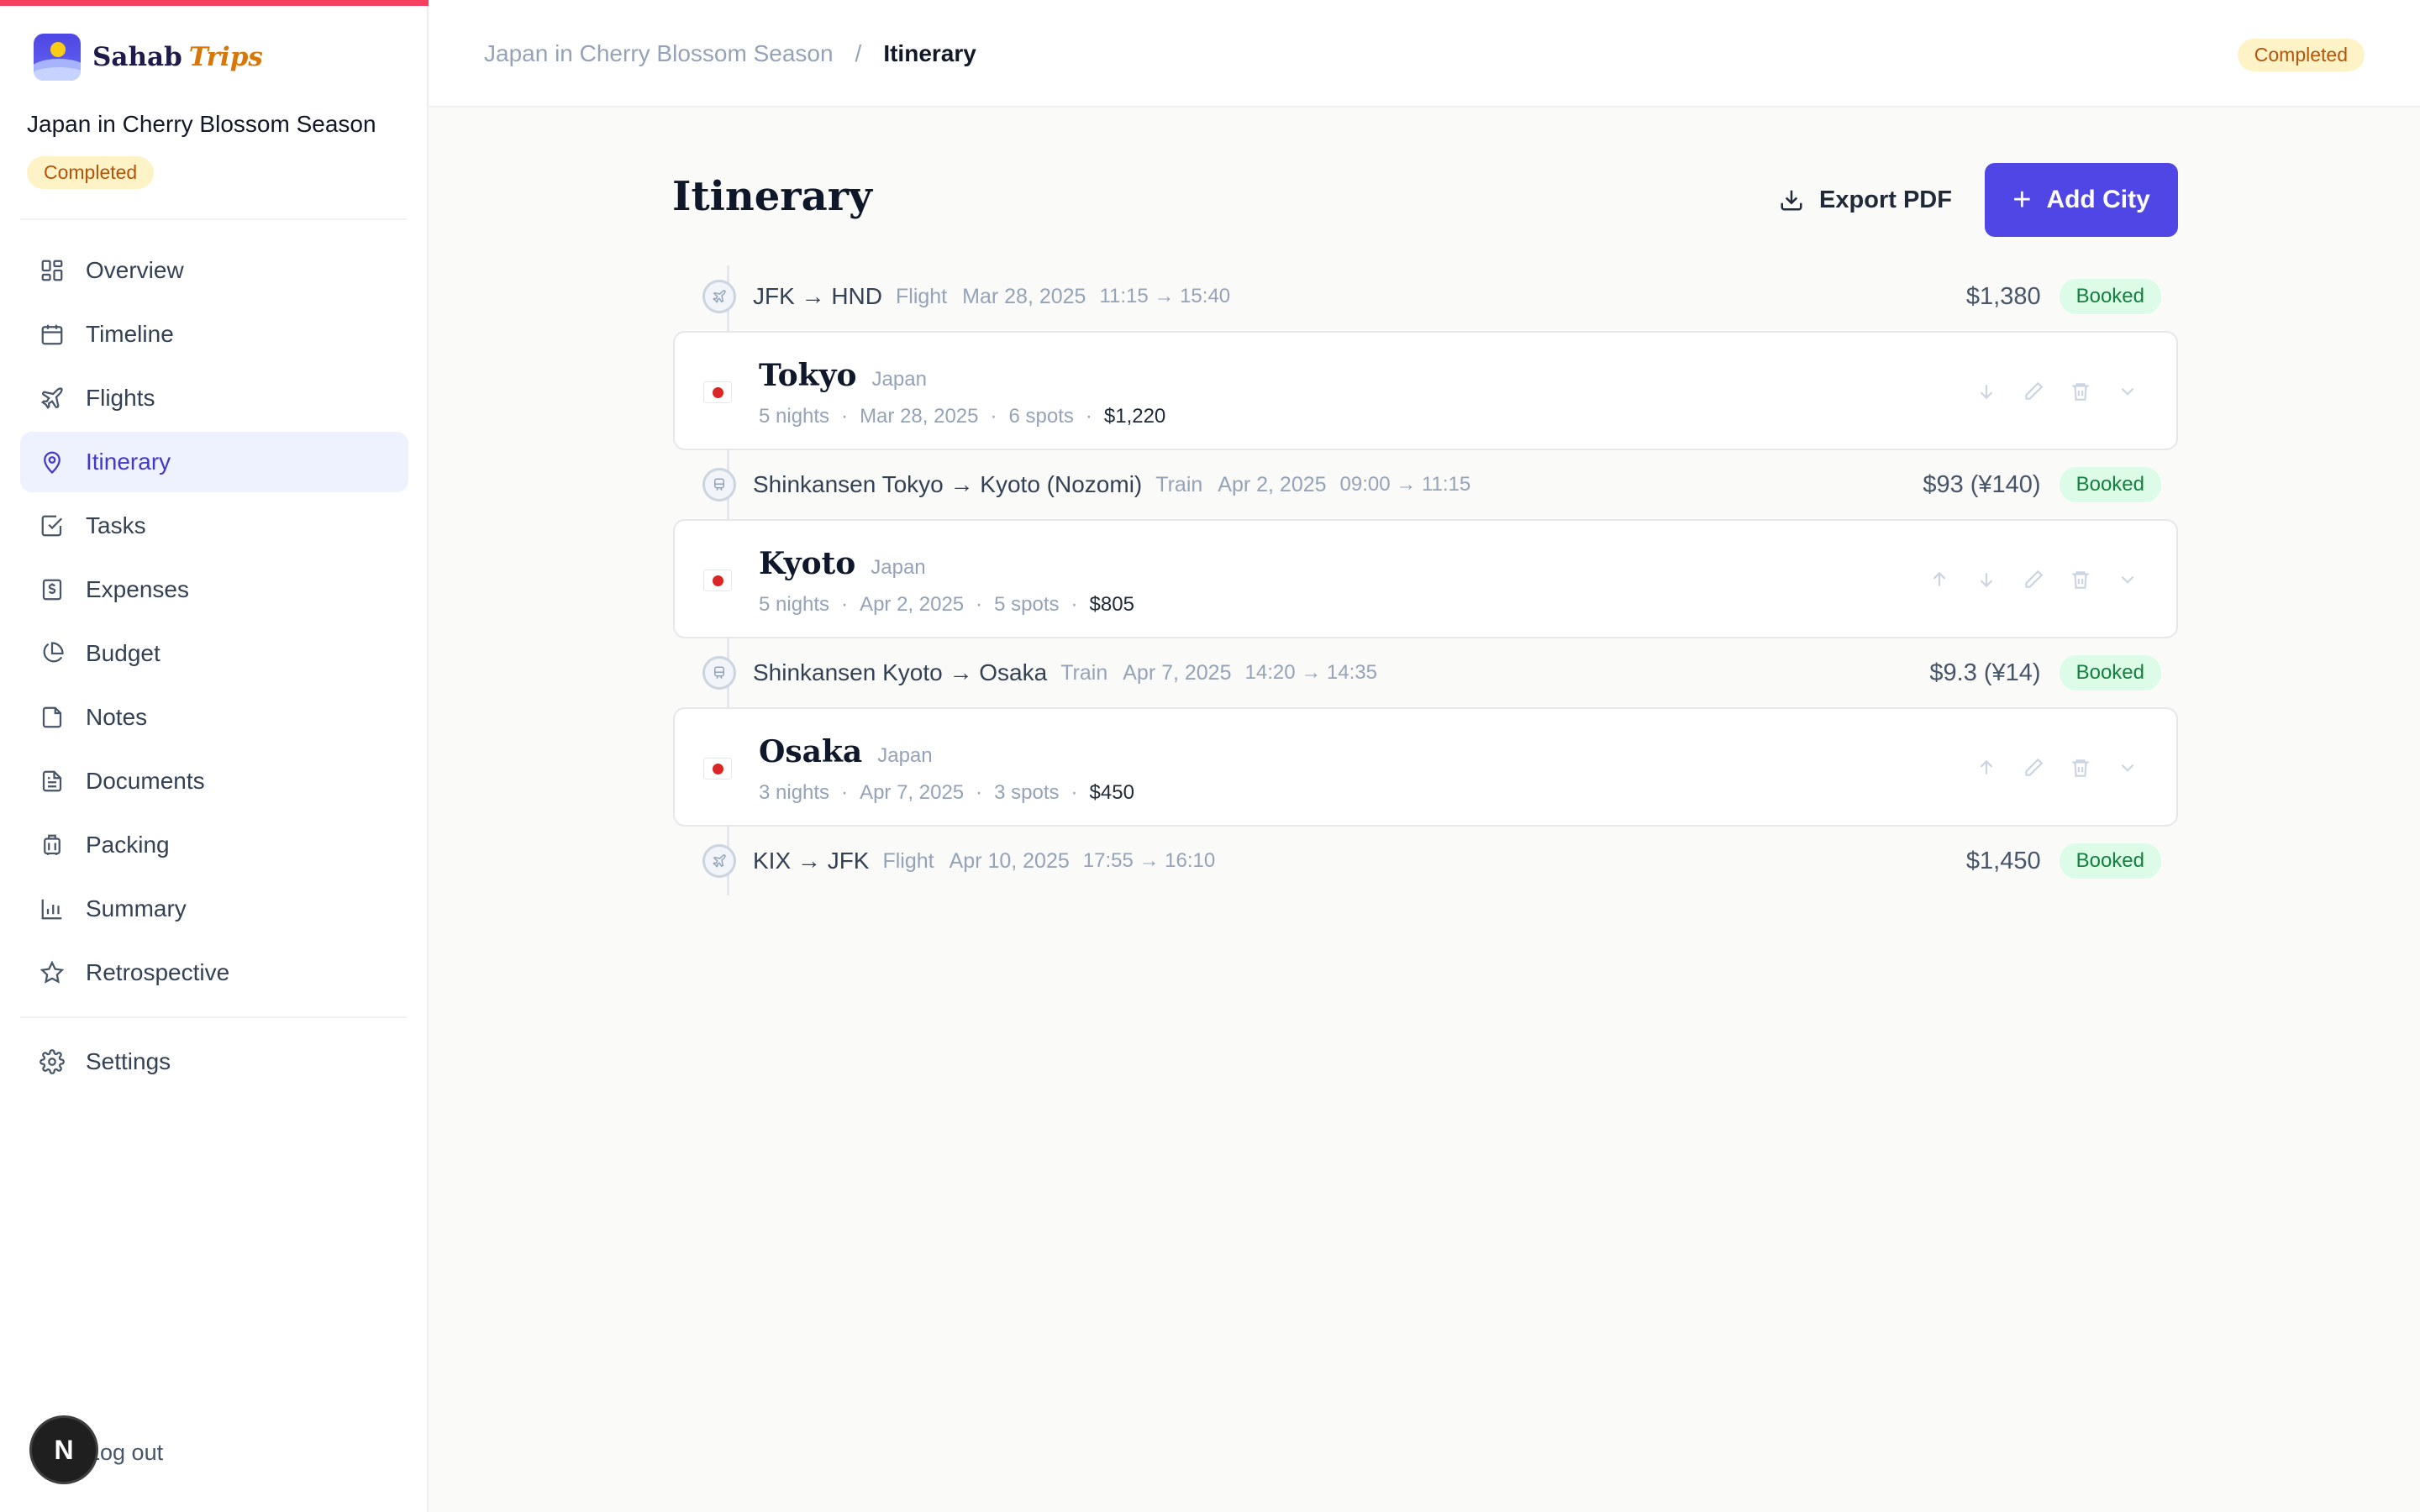 This screenshot has width=2420, height=1512. Describe the element at coordinates (1041, 416) in the screenshot. I see `city-spots: 6 spots` at that location.